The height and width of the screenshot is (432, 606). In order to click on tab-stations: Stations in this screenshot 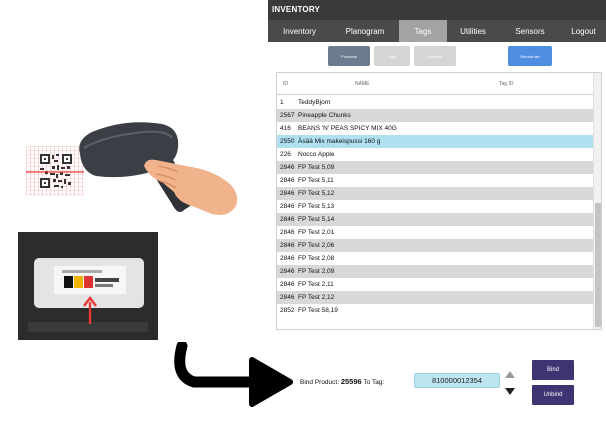, I will do `click(435, 56)`.